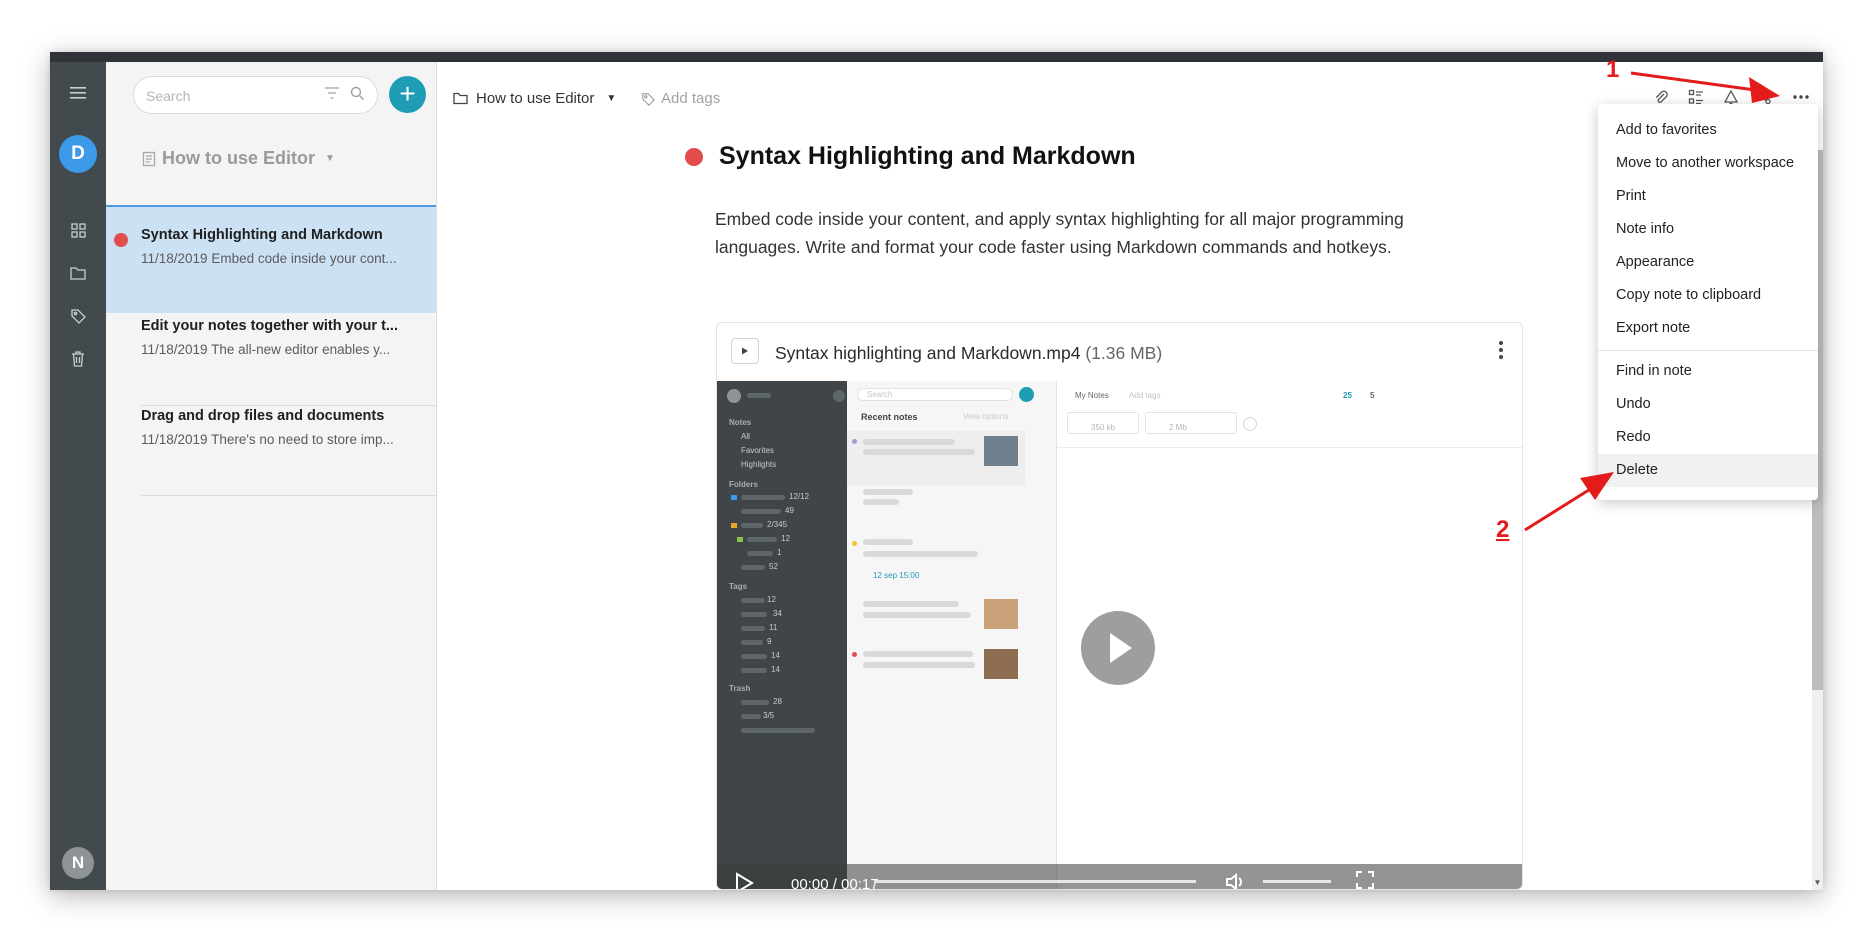  Describe the element at coordinates (1503, 529) in the screenshot. I see `annotation-label-2: 2` at that location.